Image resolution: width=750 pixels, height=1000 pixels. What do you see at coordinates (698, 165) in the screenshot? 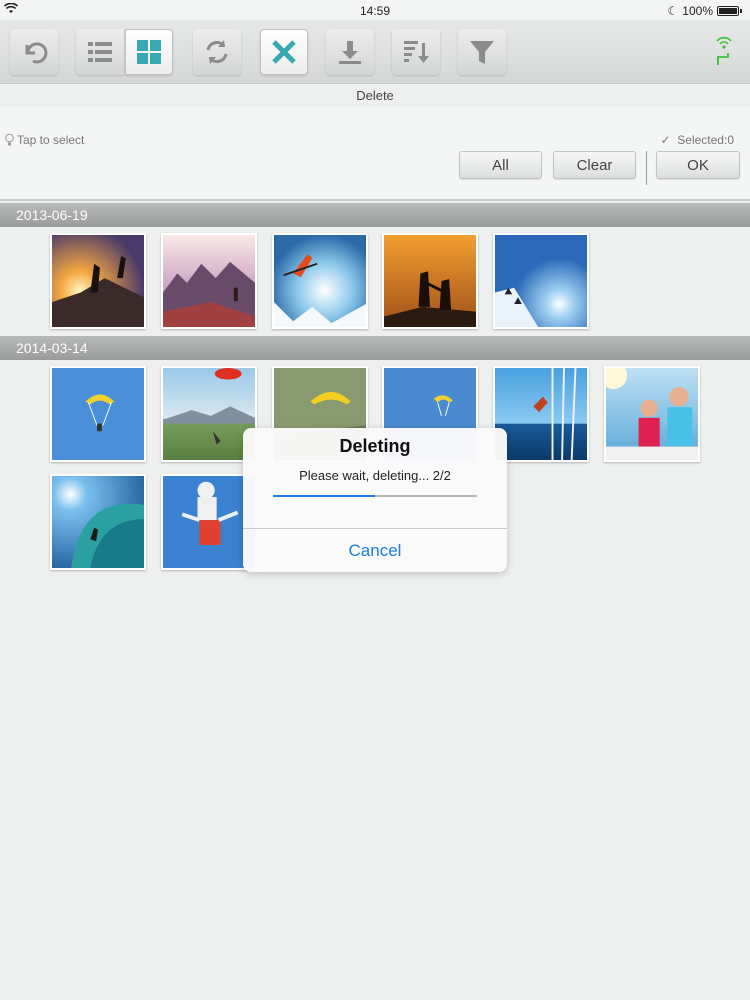
I see `ok-button: OK` at bounding box center [698, 165].